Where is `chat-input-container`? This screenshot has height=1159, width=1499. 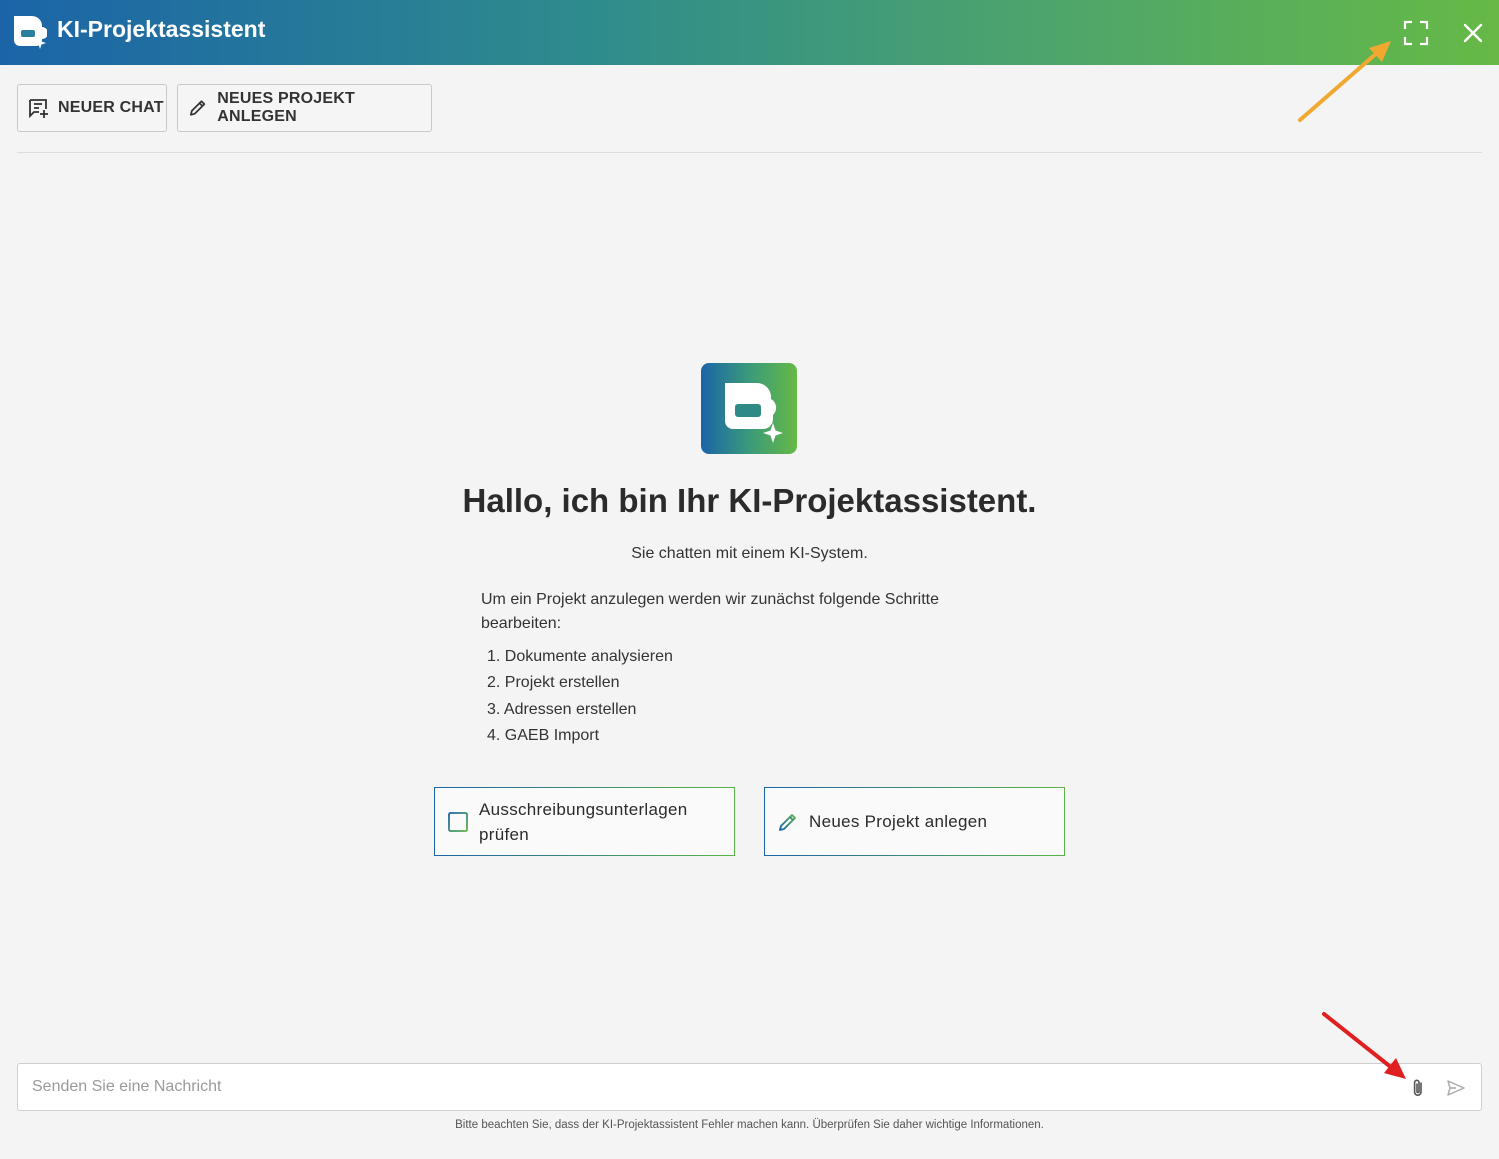
chat-input-container is located at coordinates (749, 1087).